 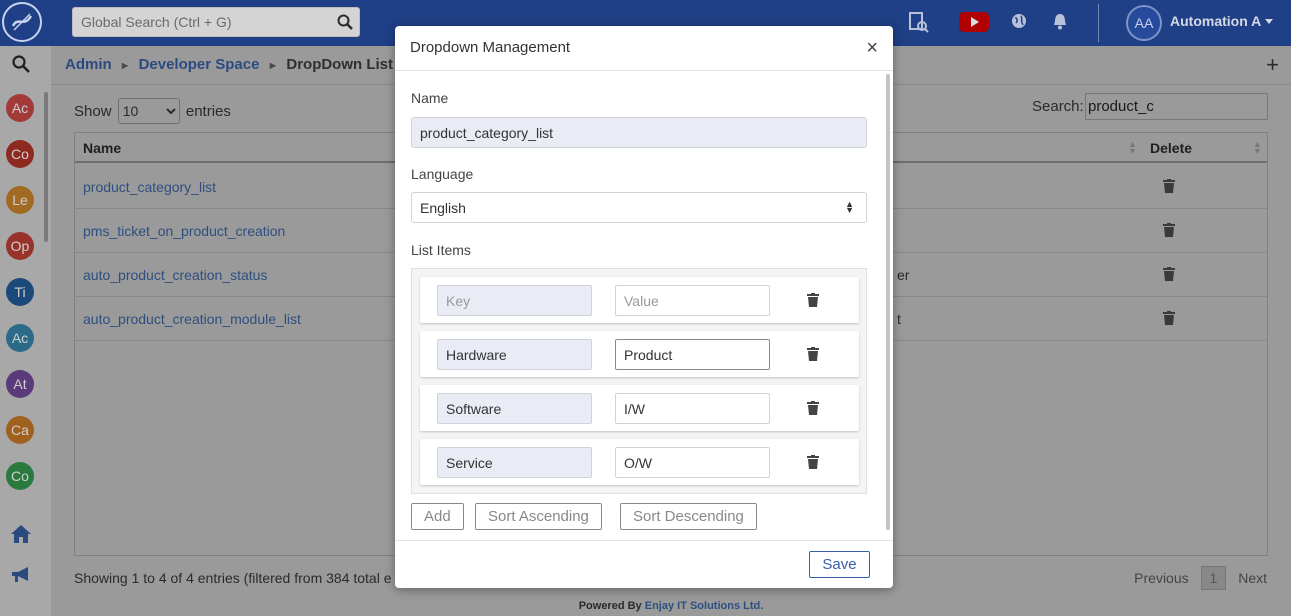 What do you see at coordinates (1060, 21) in the screenshot?
I see `bell-icon` at bounding box center [1060, 21].